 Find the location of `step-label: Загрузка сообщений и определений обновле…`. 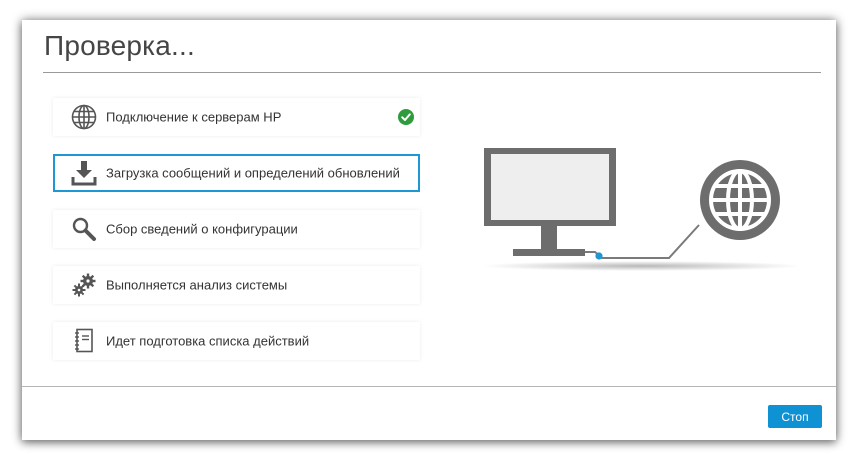

step-label: Загрузка сообщений и определений обновле… is located at coordinates (253, 173).